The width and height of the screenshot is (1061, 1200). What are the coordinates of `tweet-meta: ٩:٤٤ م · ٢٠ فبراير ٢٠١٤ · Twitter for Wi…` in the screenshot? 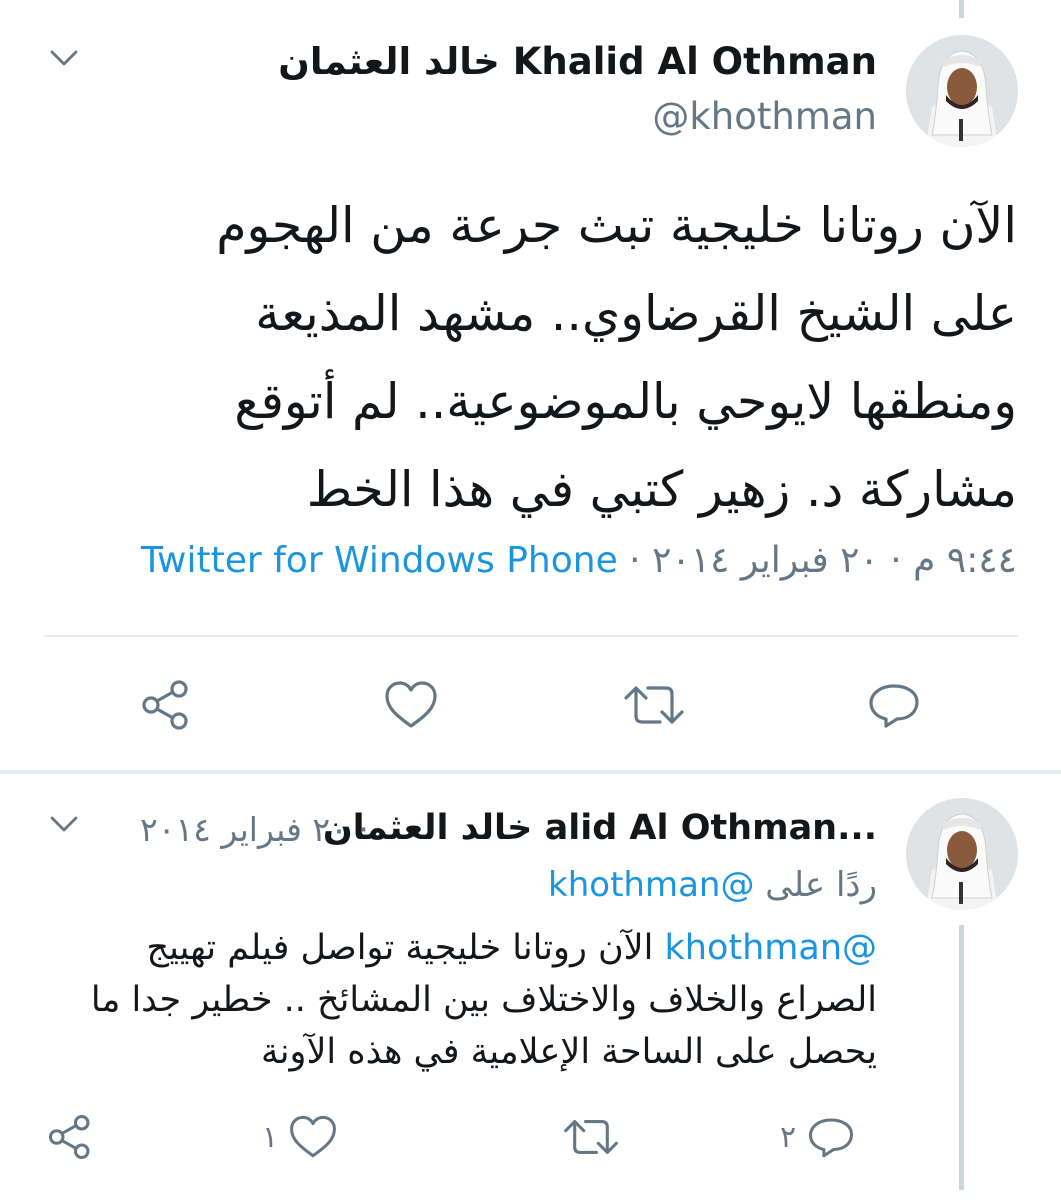 It's located at (579, 560).